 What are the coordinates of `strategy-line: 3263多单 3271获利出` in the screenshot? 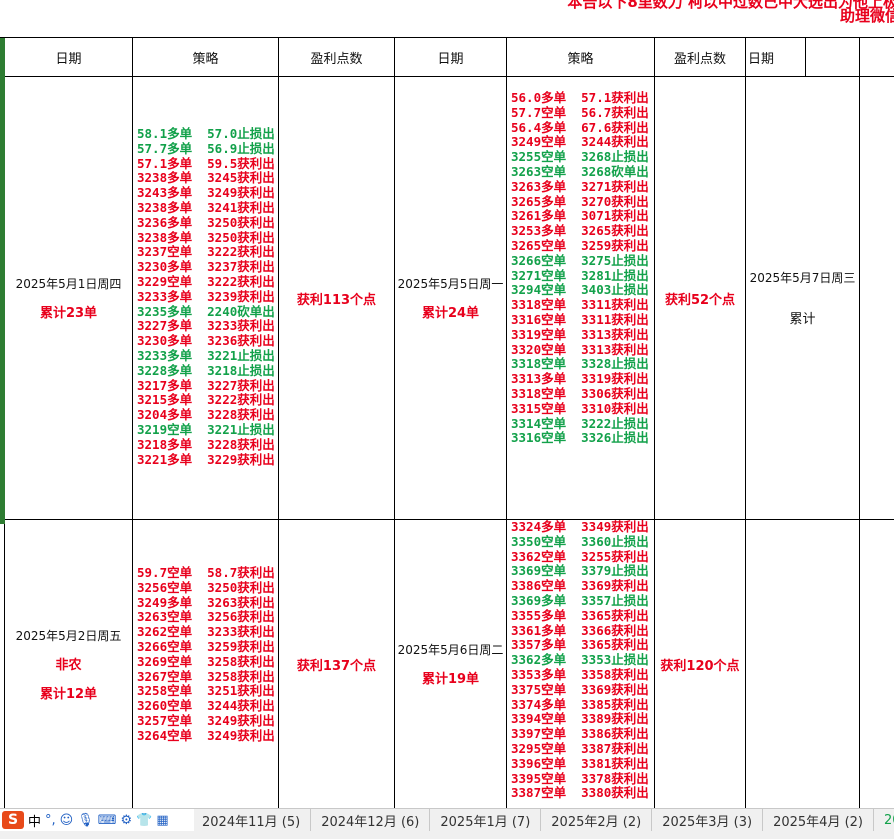 It's located at (580, 186).